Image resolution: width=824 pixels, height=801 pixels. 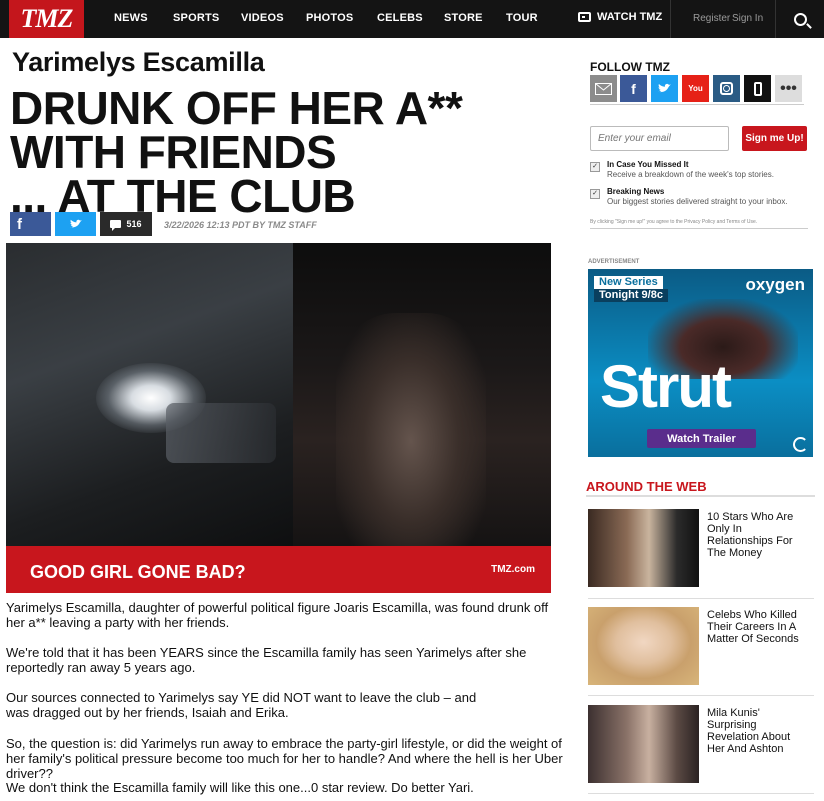 I want to click on watch-tmz-label: WATCH TMZ, so click(x=630, y=17).